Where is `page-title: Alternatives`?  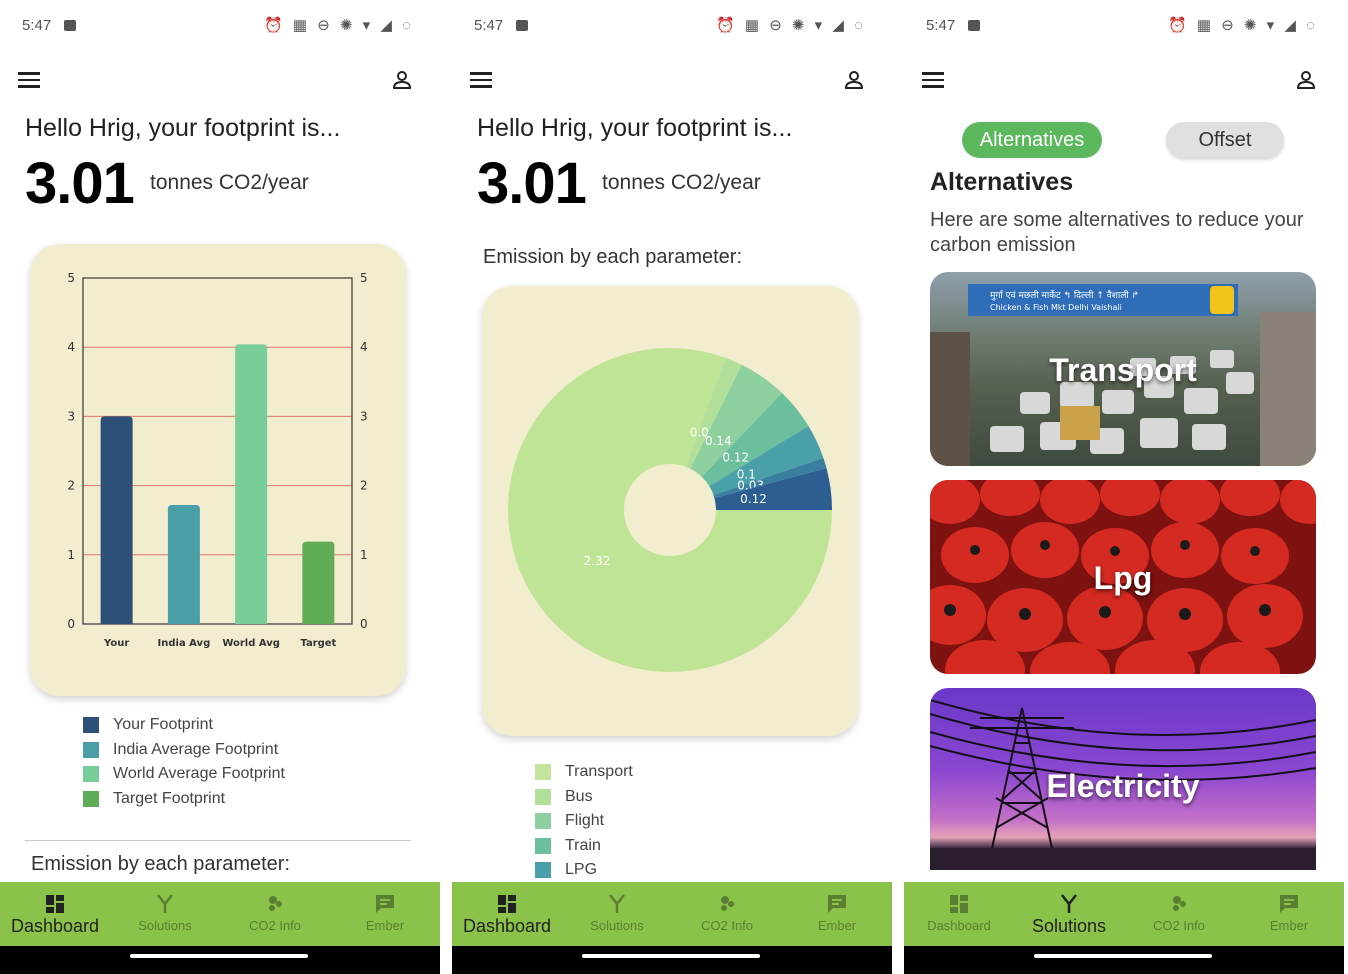
page-title: Alternatives is located at coordinates (1002, 182).